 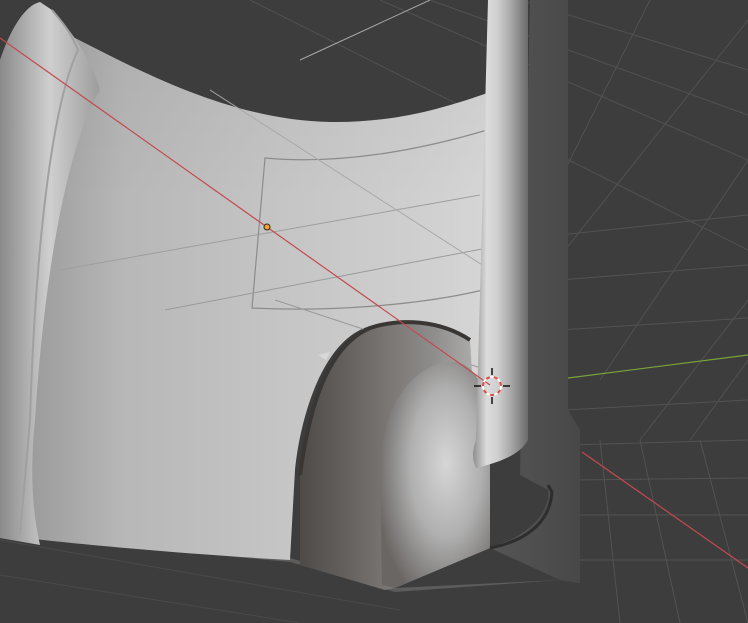 I want to click on x-axis-line-lower, so click(x=664, y=510).